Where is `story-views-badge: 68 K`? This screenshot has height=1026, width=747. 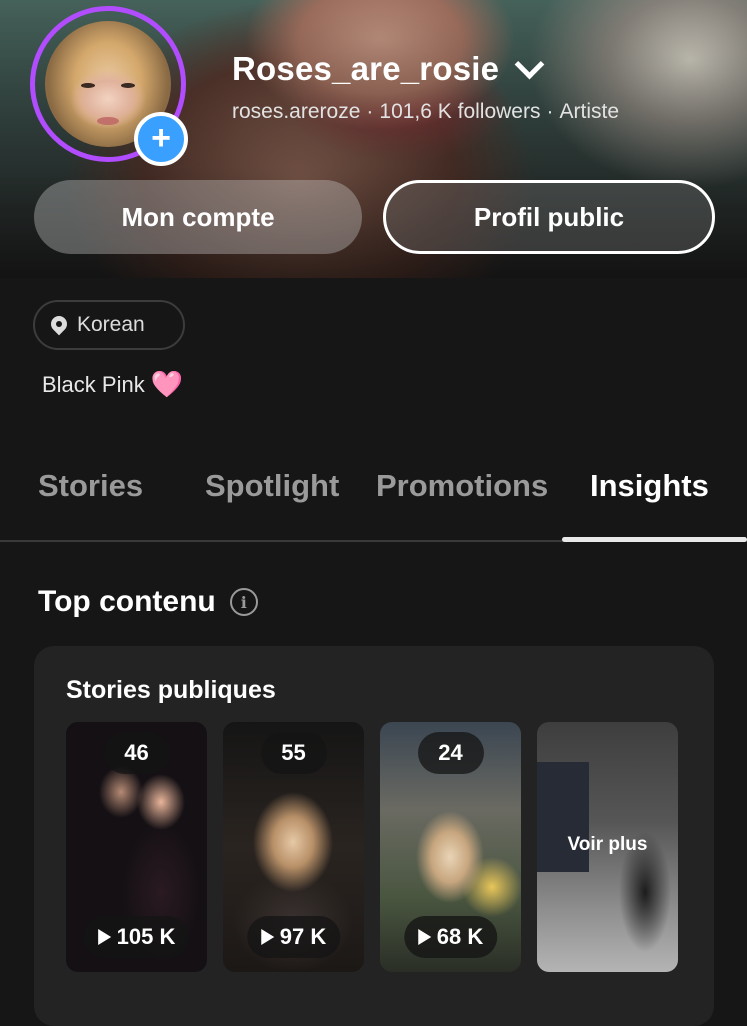 story-views-badge: 68 K is located at coordinates (450, 937).